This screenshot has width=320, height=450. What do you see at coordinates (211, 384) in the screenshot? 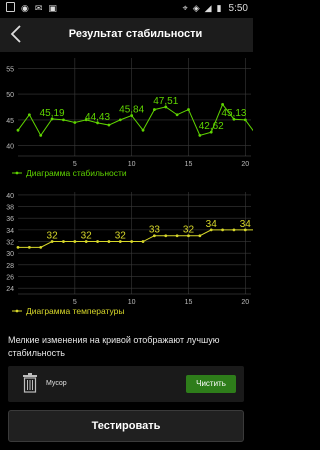
I see `clean-button: Чистить` at bounding box center [211, 384].